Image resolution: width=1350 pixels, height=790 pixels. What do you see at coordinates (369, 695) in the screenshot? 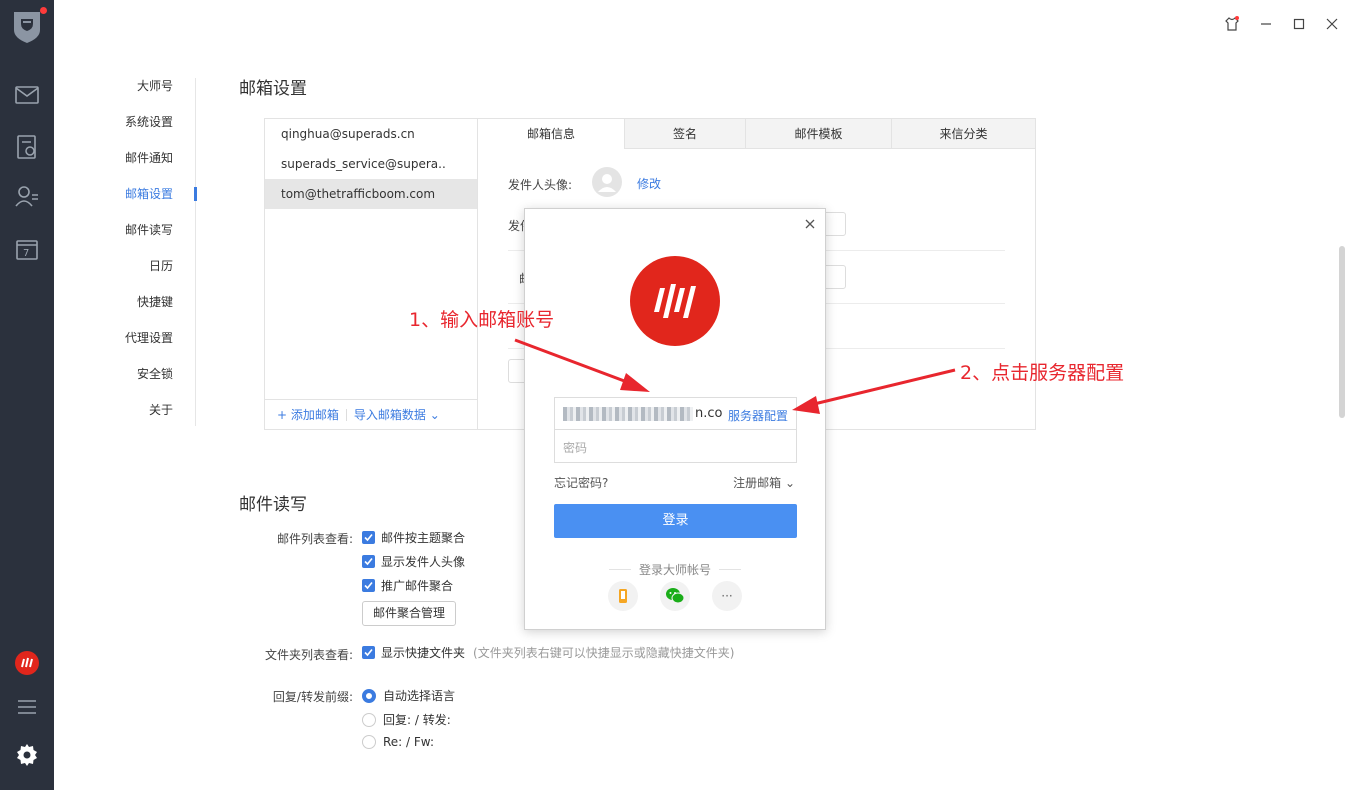
I see `radio-selected-icon` at bounding box center [369, 695].